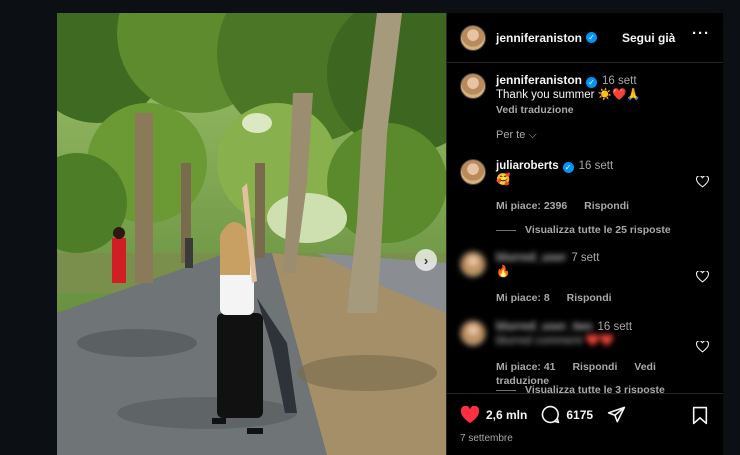 Image resolution: width=740 pixels, height=455 pixels. Describe the element at coordinates (579, 415) in the screenshot. I see `comment-count: 6175` at that location.